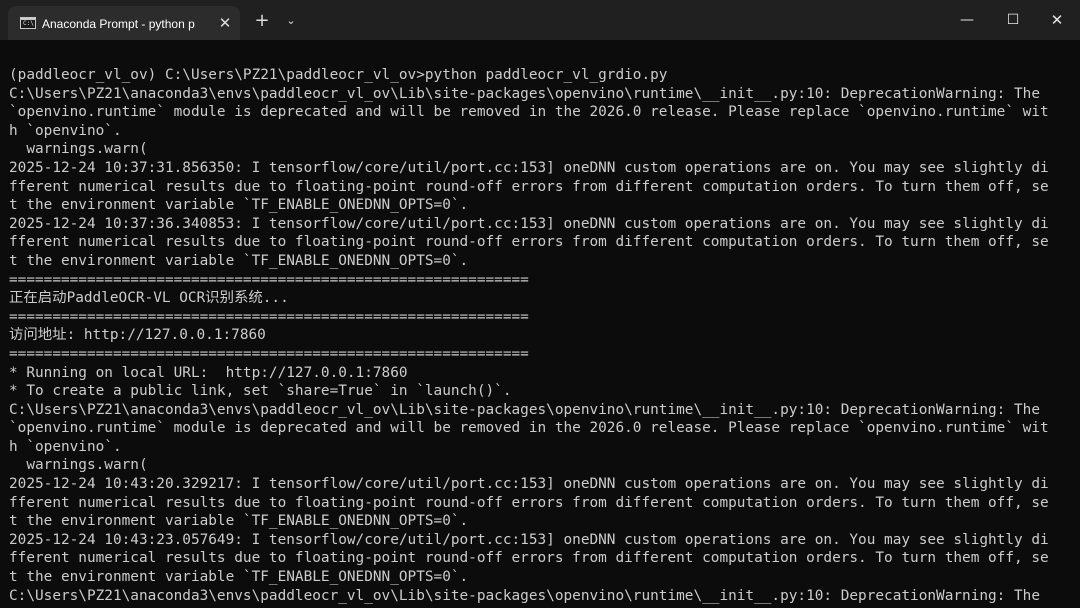  What do you see at coordinates (225, 23) in the screenshot?
I see `tab-close-icon: ✕` at bounding box center [225, 23].